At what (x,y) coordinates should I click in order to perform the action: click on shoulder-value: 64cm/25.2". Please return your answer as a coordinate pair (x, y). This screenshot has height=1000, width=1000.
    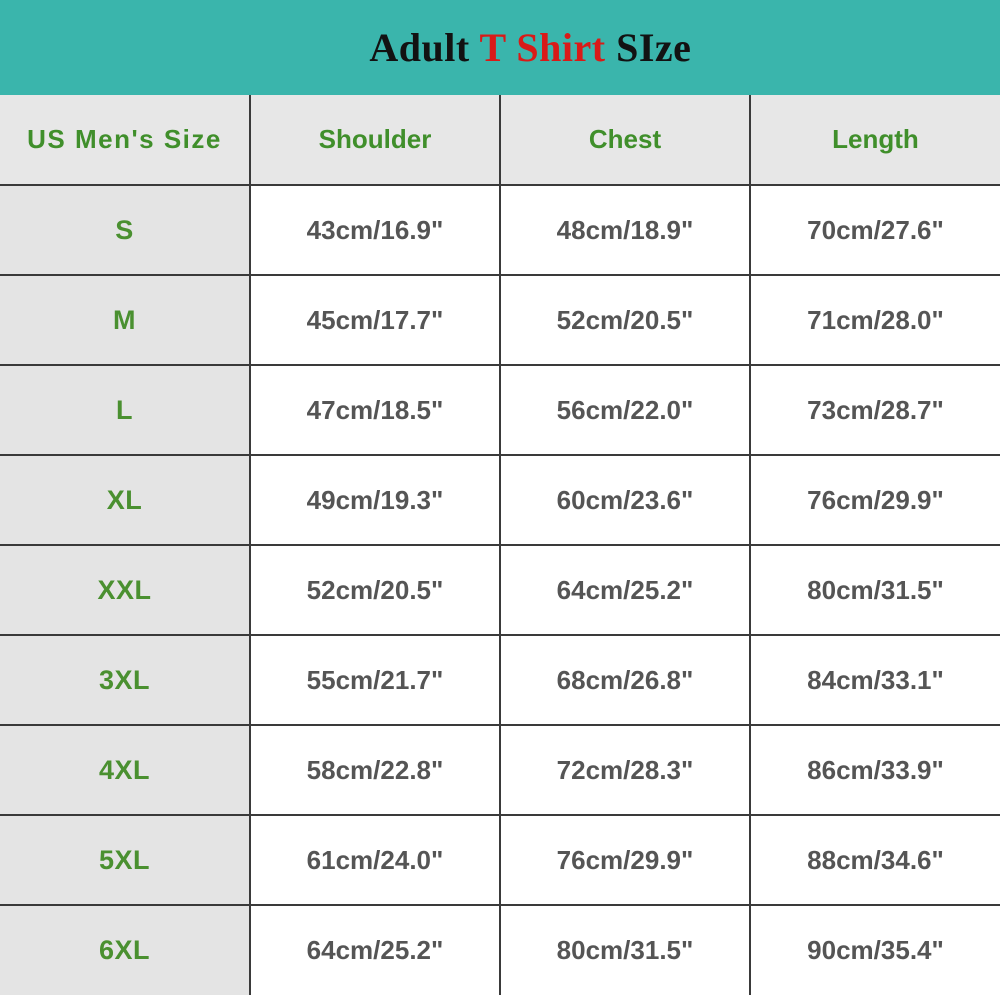
    Looking at the image, I should click on (375, 950).